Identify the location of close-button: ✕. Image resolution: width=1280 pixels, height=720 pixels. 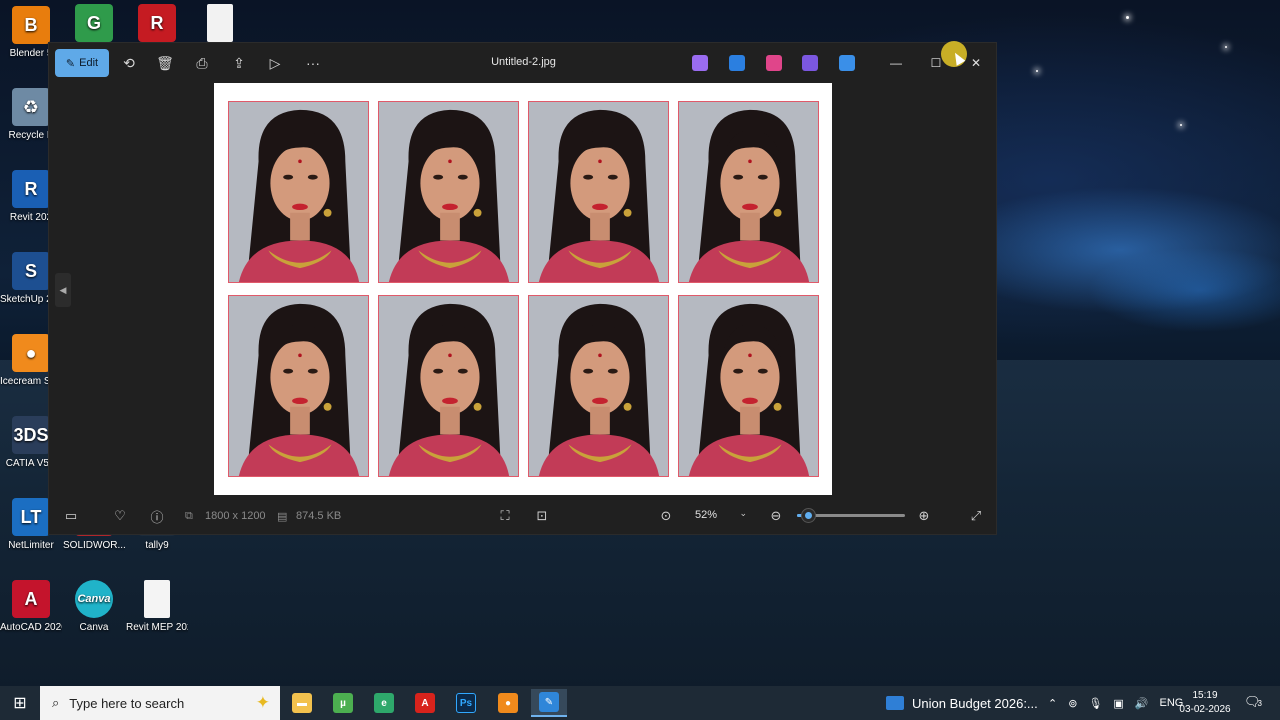
(976, 63).